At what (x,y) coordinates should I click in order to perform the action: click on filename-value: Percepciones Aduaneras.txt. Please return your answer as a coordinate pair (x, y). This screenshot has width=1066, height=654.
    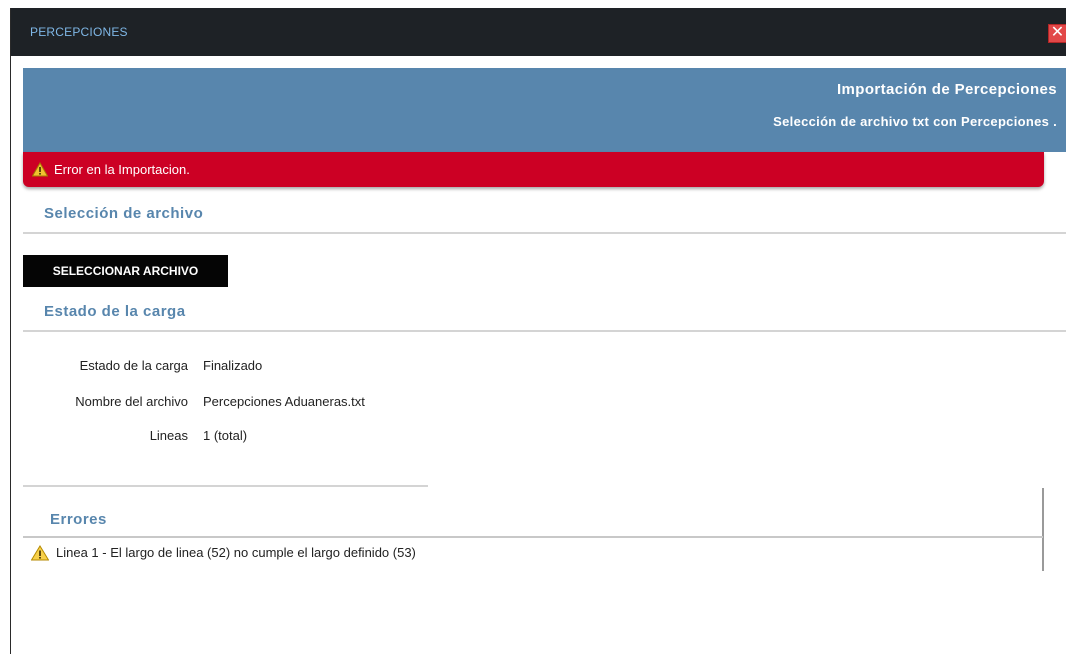
    Looking at the image, I should click on (284, 401).